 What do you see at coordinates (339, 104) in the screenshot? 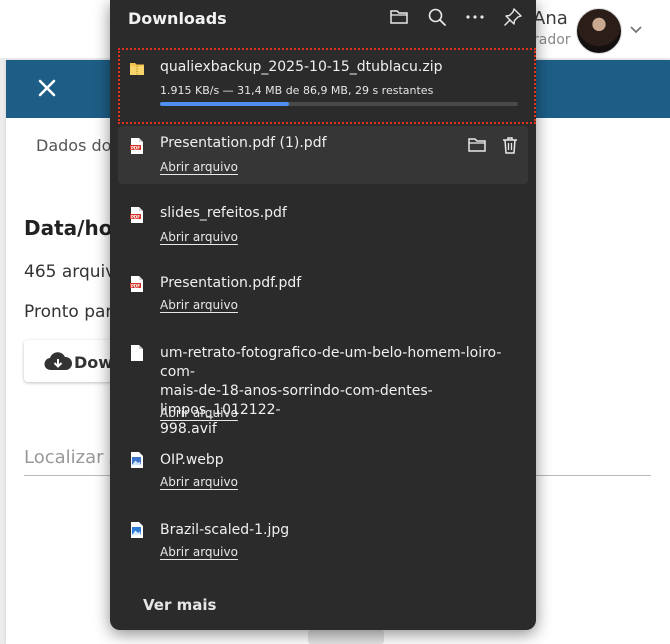
I see `download-progress-bar` at bounding box center [339, 104].